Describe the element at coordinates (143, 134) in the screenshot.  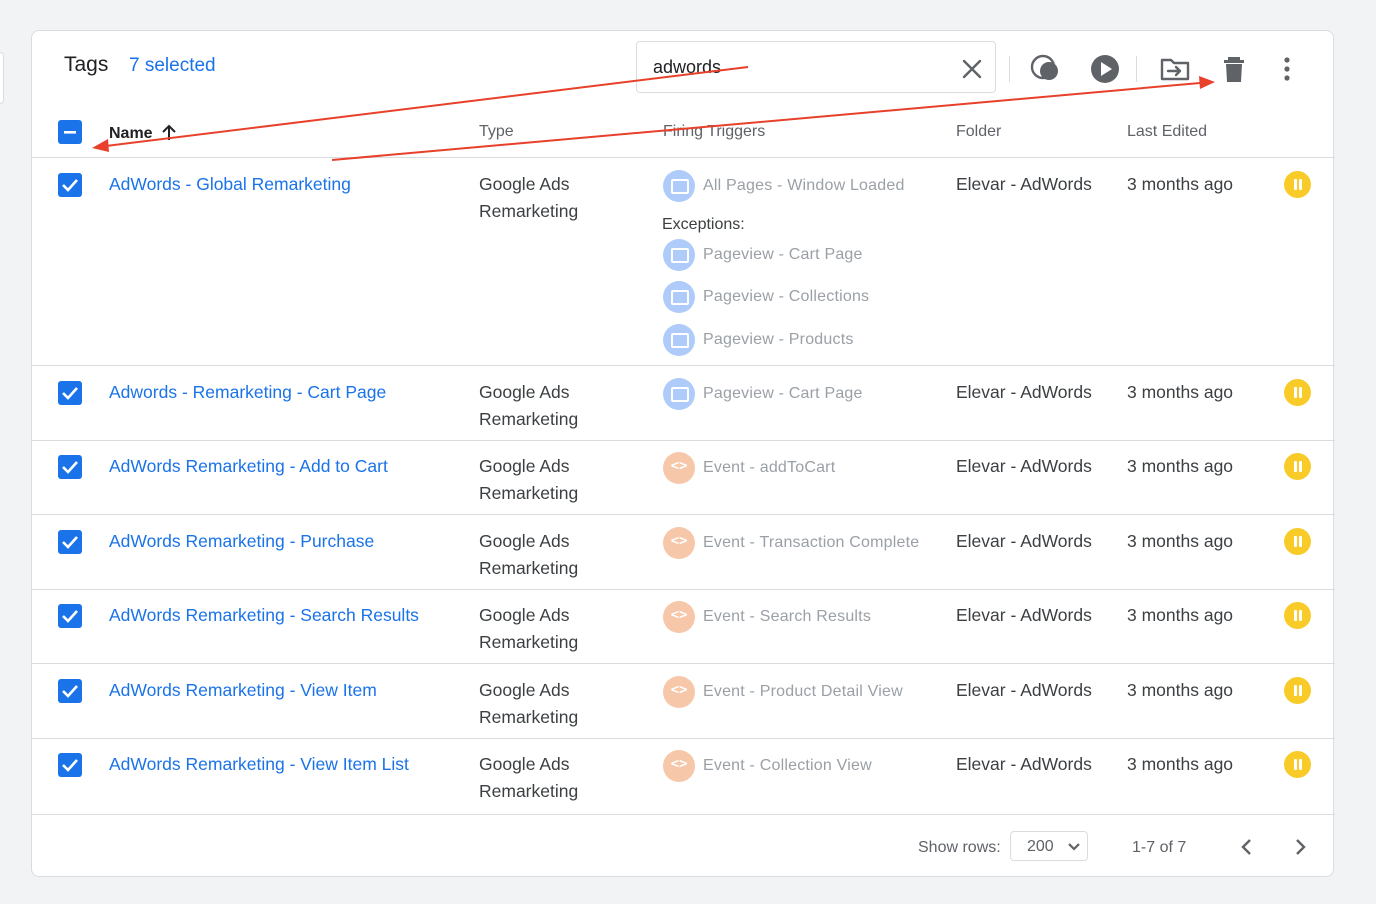
I see `column-header-name: Name` at that location.